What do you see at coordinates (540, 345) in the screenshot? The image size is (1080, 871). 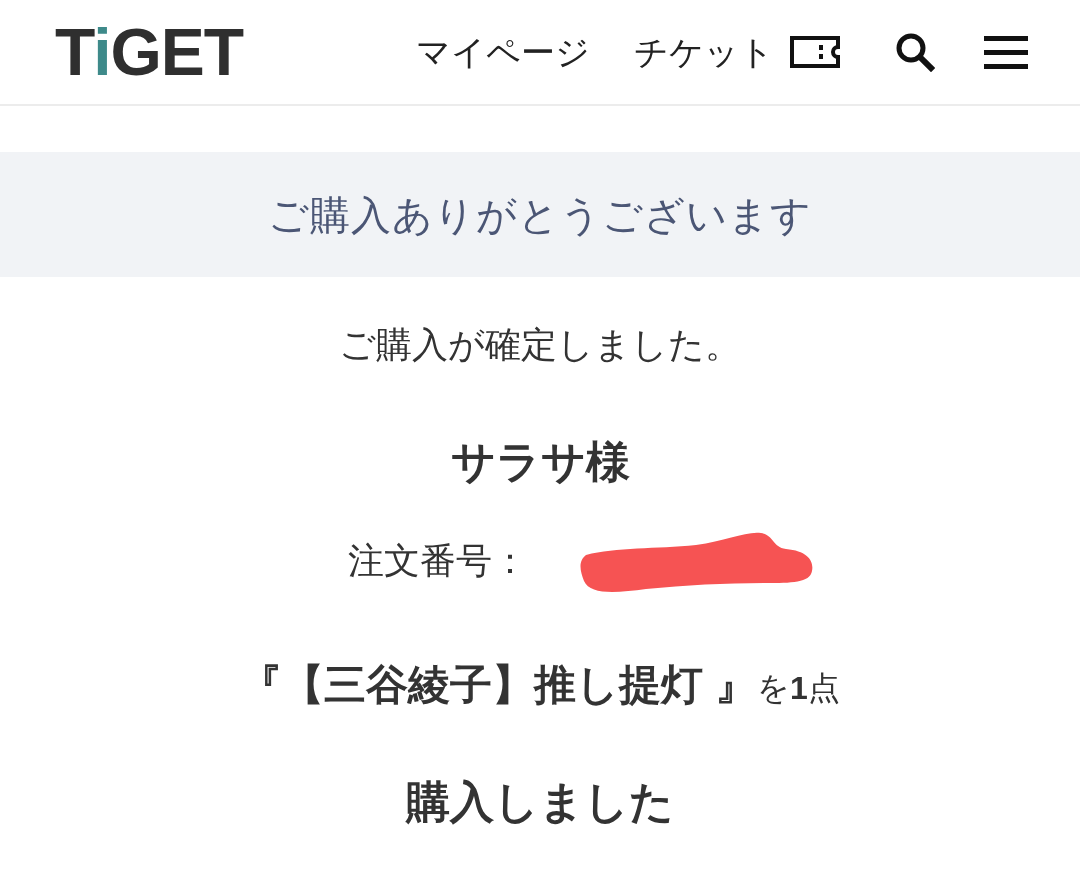 I see `confirmation-message: ご購入が確定しました。` at bounding box center [540, 345].